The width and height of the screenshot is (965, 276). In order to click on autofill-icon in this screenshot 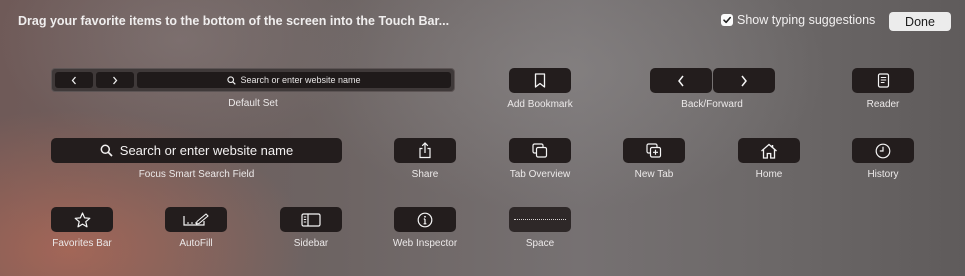, I will do `click(196, 219)`.